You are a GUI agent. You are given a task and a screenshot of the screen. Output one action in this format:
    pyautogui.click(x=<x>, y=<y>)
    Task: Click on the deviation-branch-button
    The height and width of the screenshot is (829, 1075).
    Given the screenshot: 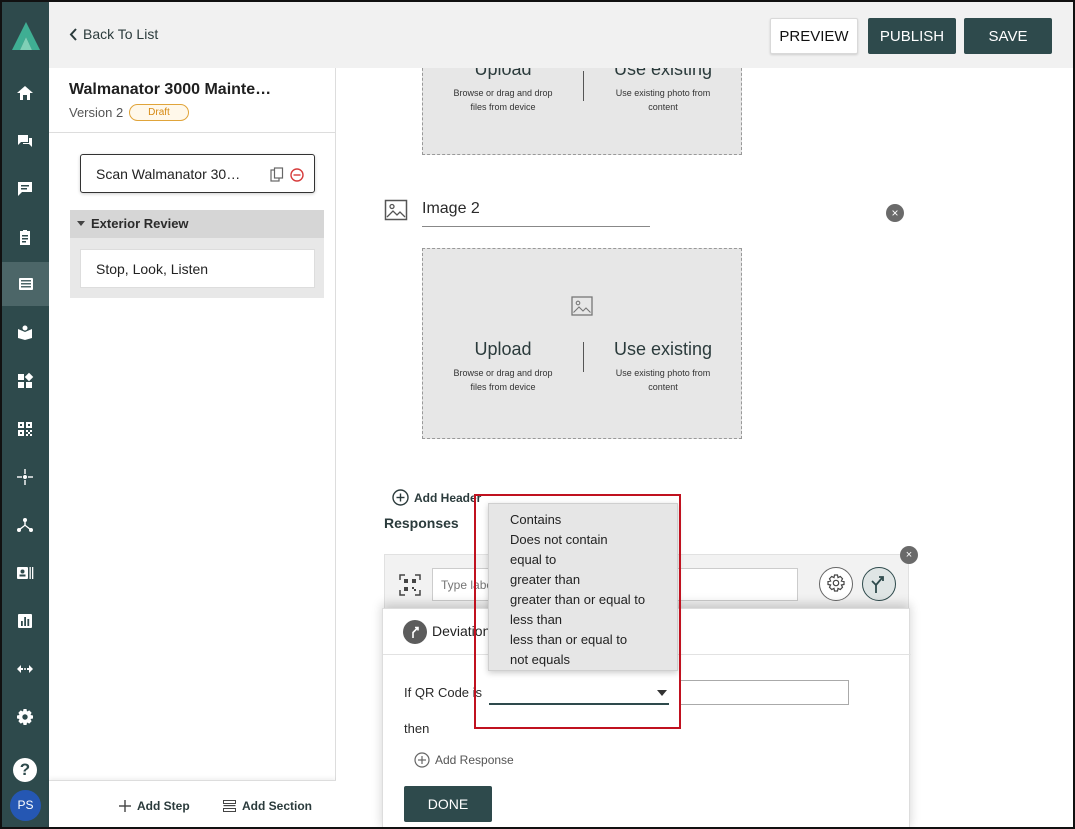 What is the action you would take?
    pyautogui.click(x=879, y=584)
    